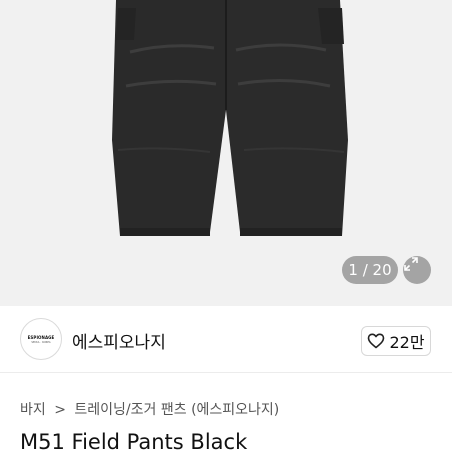 The image size is (452, 454). I want to click on like-count: 22만, so click(407, 342).